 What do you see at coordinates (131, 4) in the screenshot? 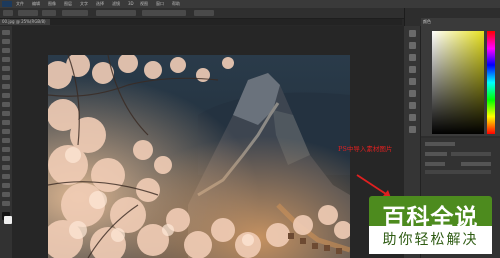
I see `menu-3d: 3D` at bounding box center [131, 4].